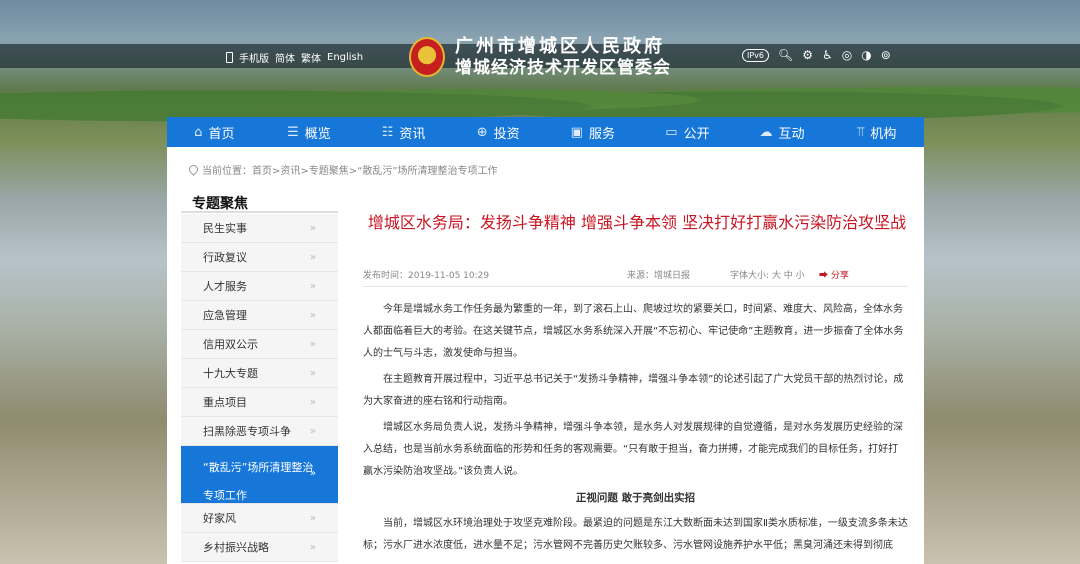 Image resolution: width=1080 pixels, height=564 pixels. What do you see at coordinates (671, 132) in the screenshot?
I see `monitor-icon: ▭` at bounding box center [671, 132].